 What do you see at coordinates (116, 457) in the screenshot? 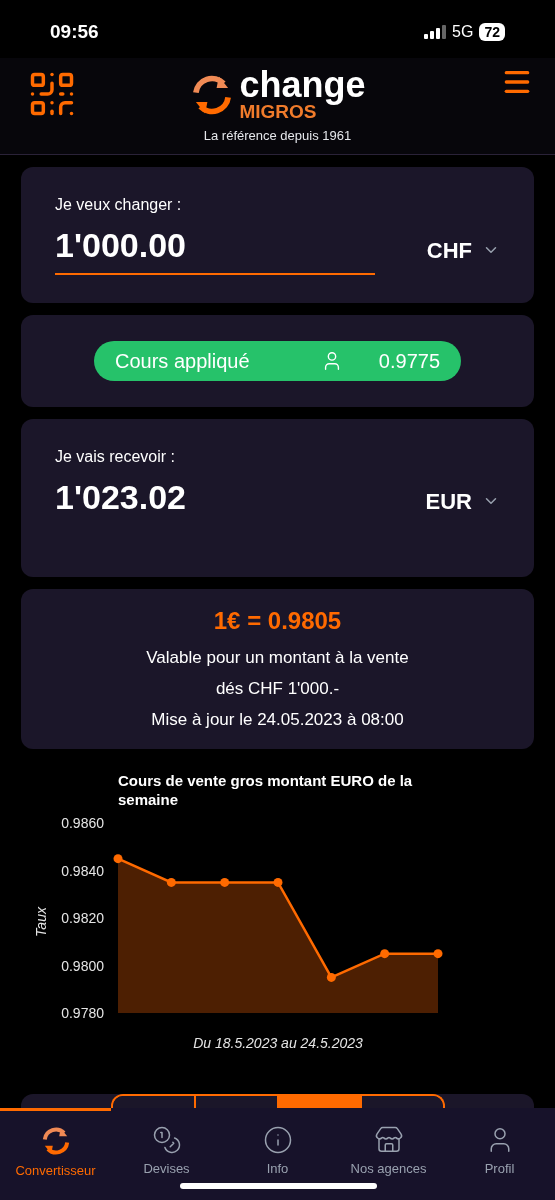
I see `field-label: Je vais recevoir :` at bounding box center [116, 457].